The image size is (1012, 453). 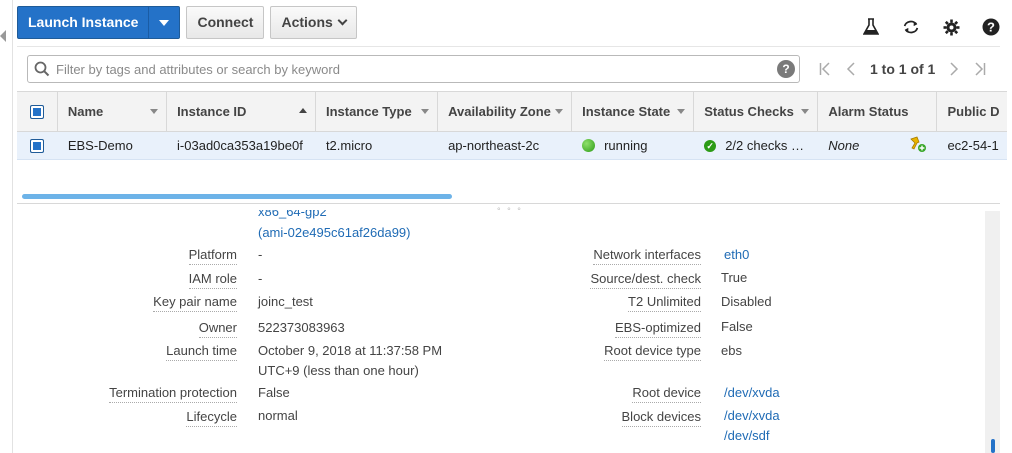 I want to click on detail-label-iam-role: IAM role, so click(x=212, y=280).